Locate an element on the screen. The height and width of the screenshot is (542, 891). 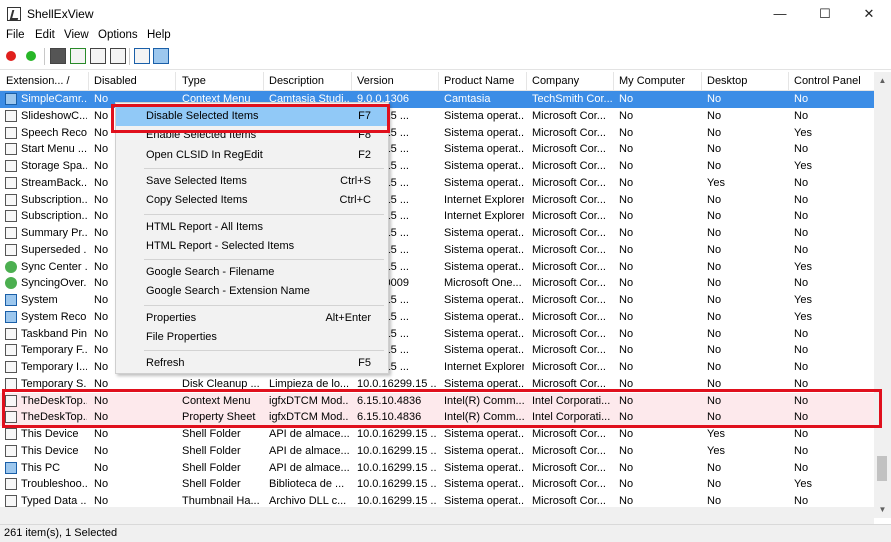
save-icon is located at coordinates (58, 56).